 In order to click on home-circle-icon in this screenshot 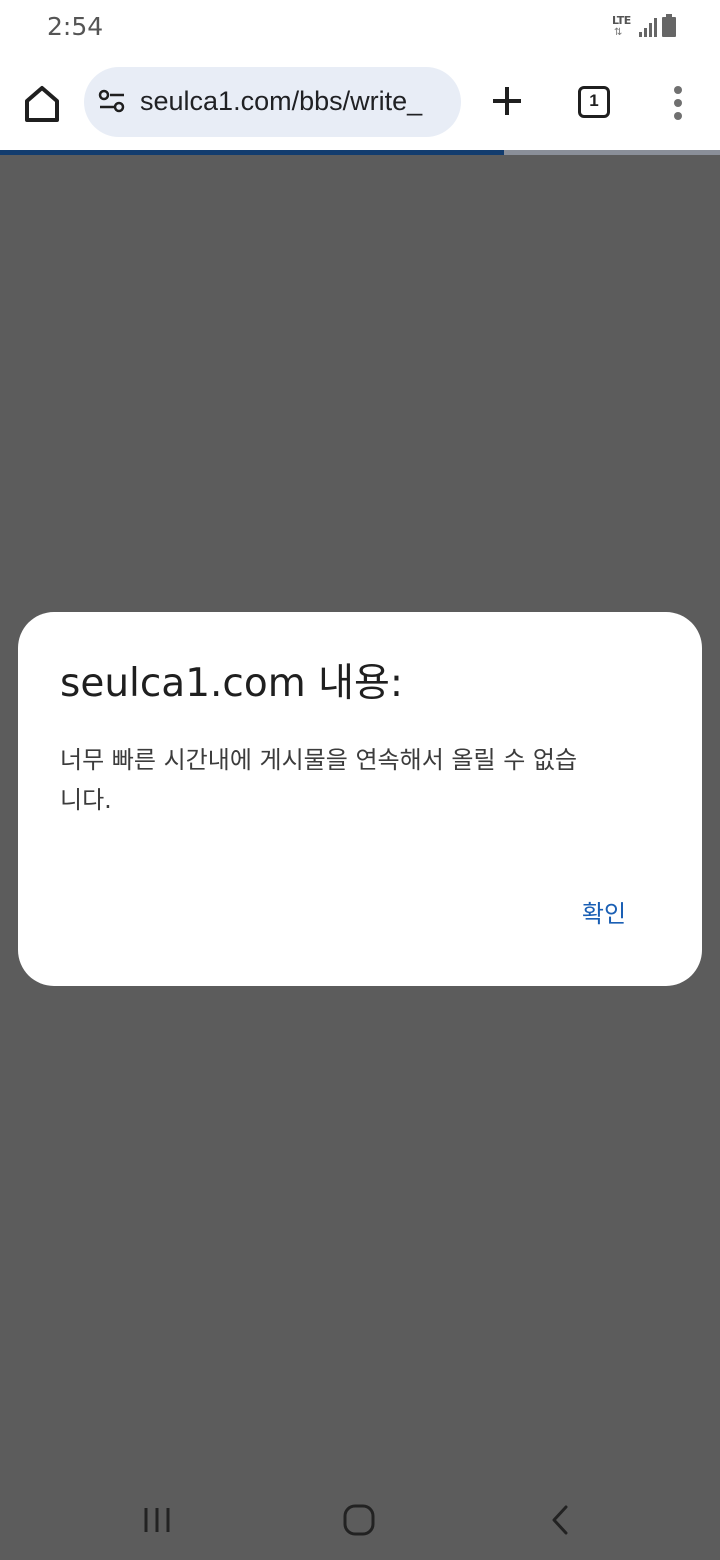, I will do `click(359, 1520)`.